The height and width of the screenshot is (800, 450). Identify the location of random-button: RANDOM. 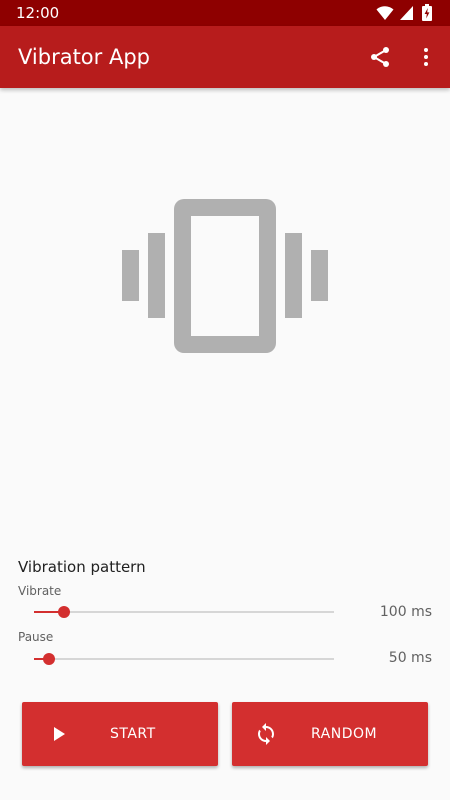
(330, 734).